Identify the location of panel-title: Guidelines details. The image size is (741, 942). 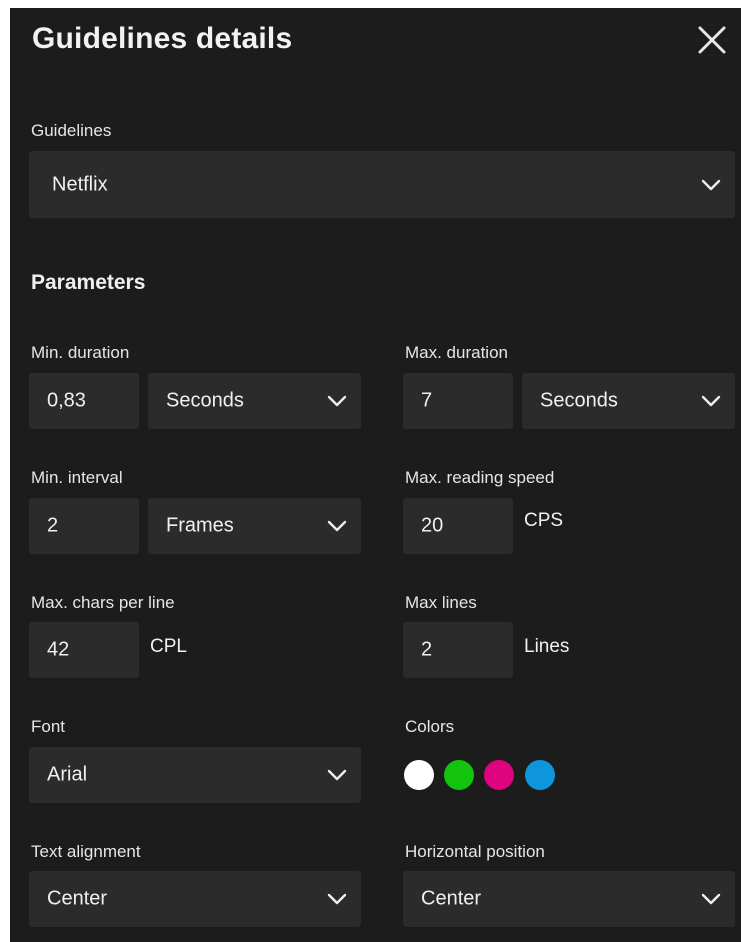
(162, 38).